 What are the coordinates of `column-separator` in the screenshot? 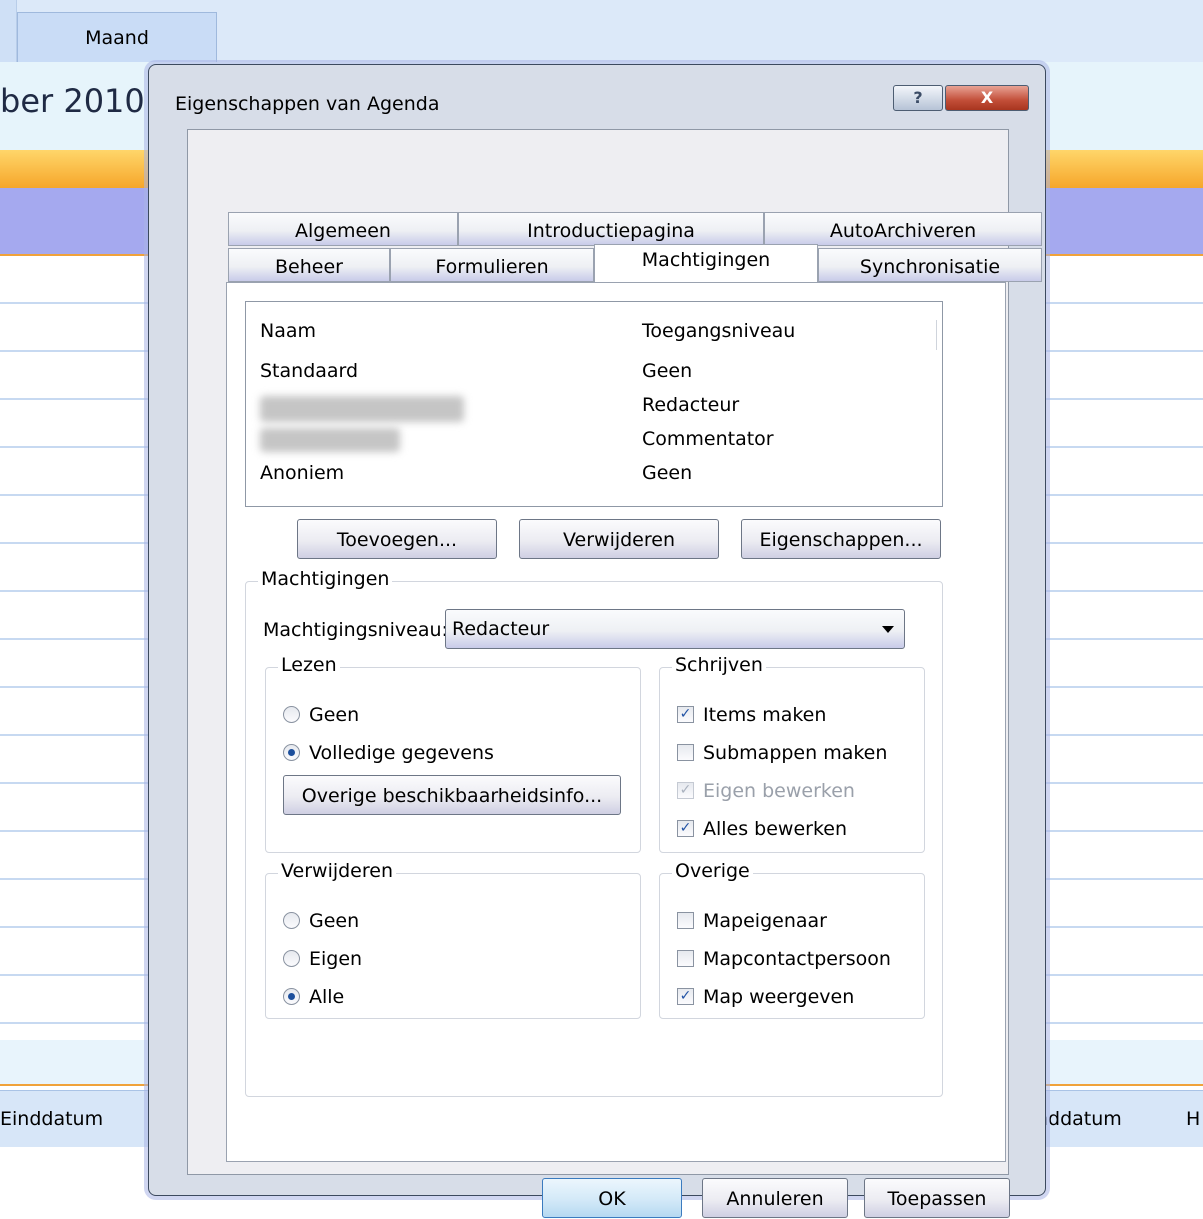 It's located at (936, 335).